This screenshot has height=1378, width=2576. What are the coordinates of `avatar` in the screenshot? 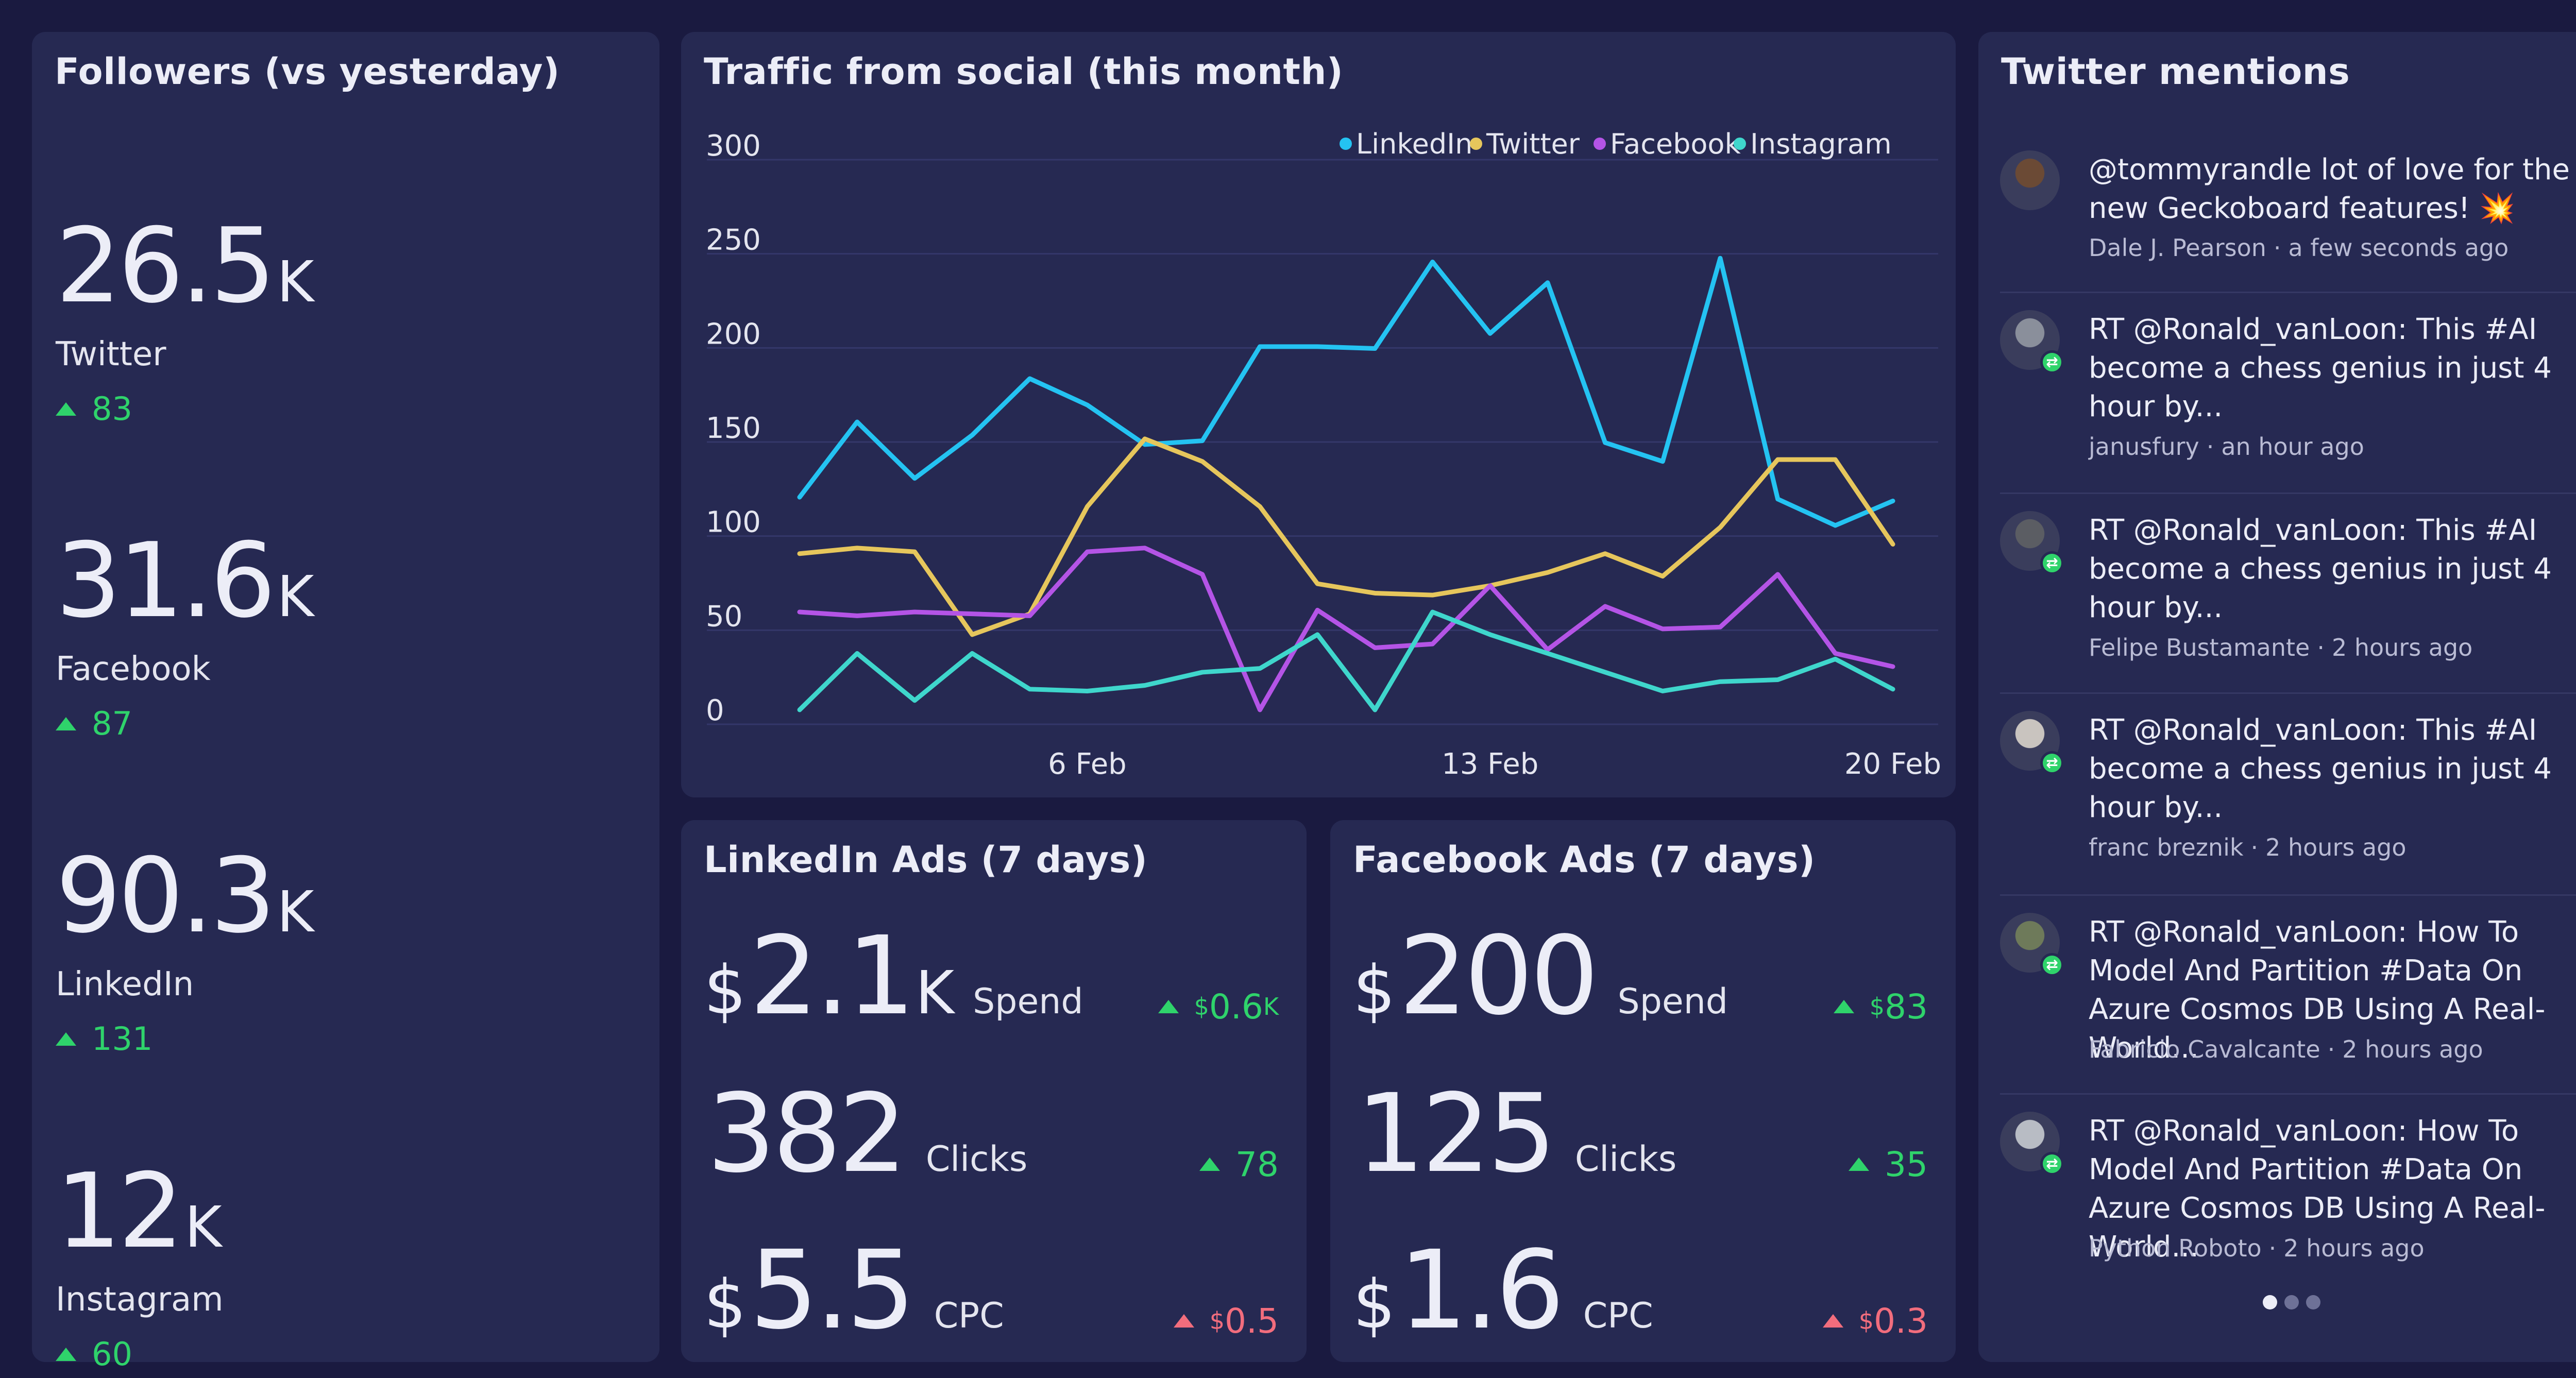 It's located at (2030, 180).